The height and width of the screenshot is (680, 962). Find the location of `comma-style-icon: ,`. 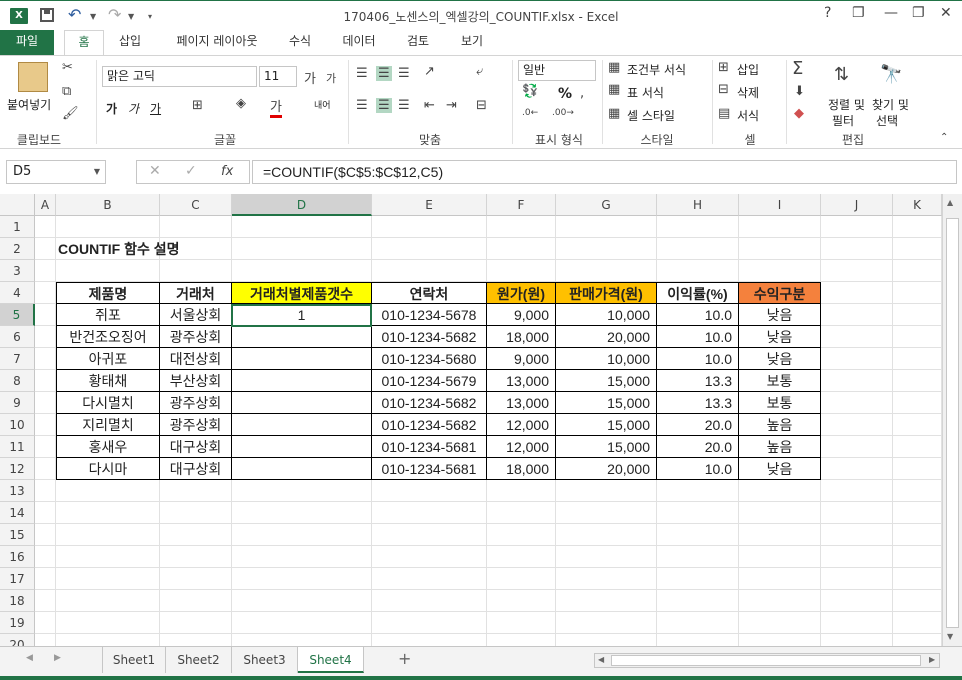

comma-style-icon: , is located at coordinates (582, 93).